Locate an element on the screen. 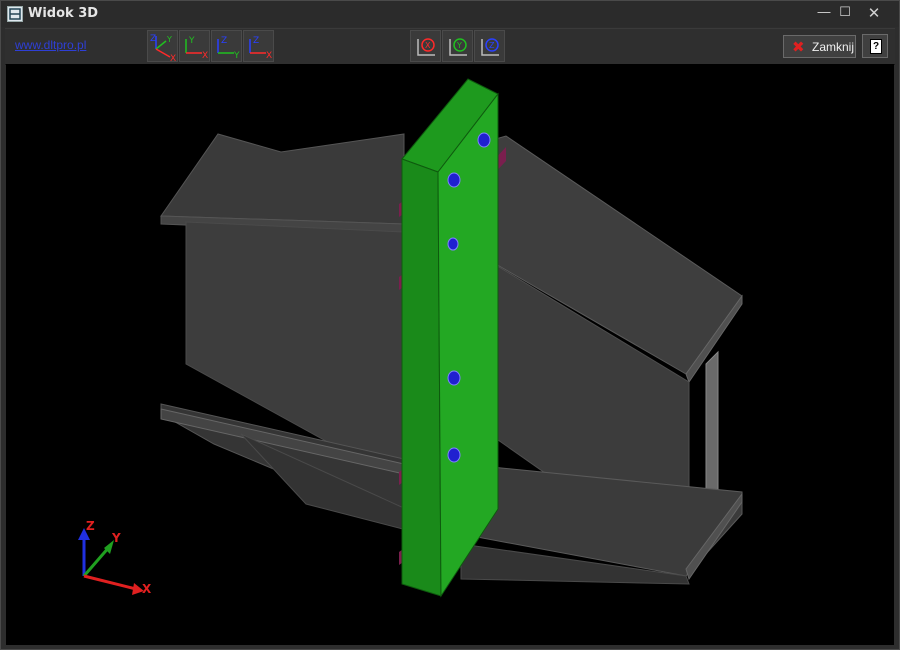  rotate-z-label: Z is located at coordinates (492, 45).